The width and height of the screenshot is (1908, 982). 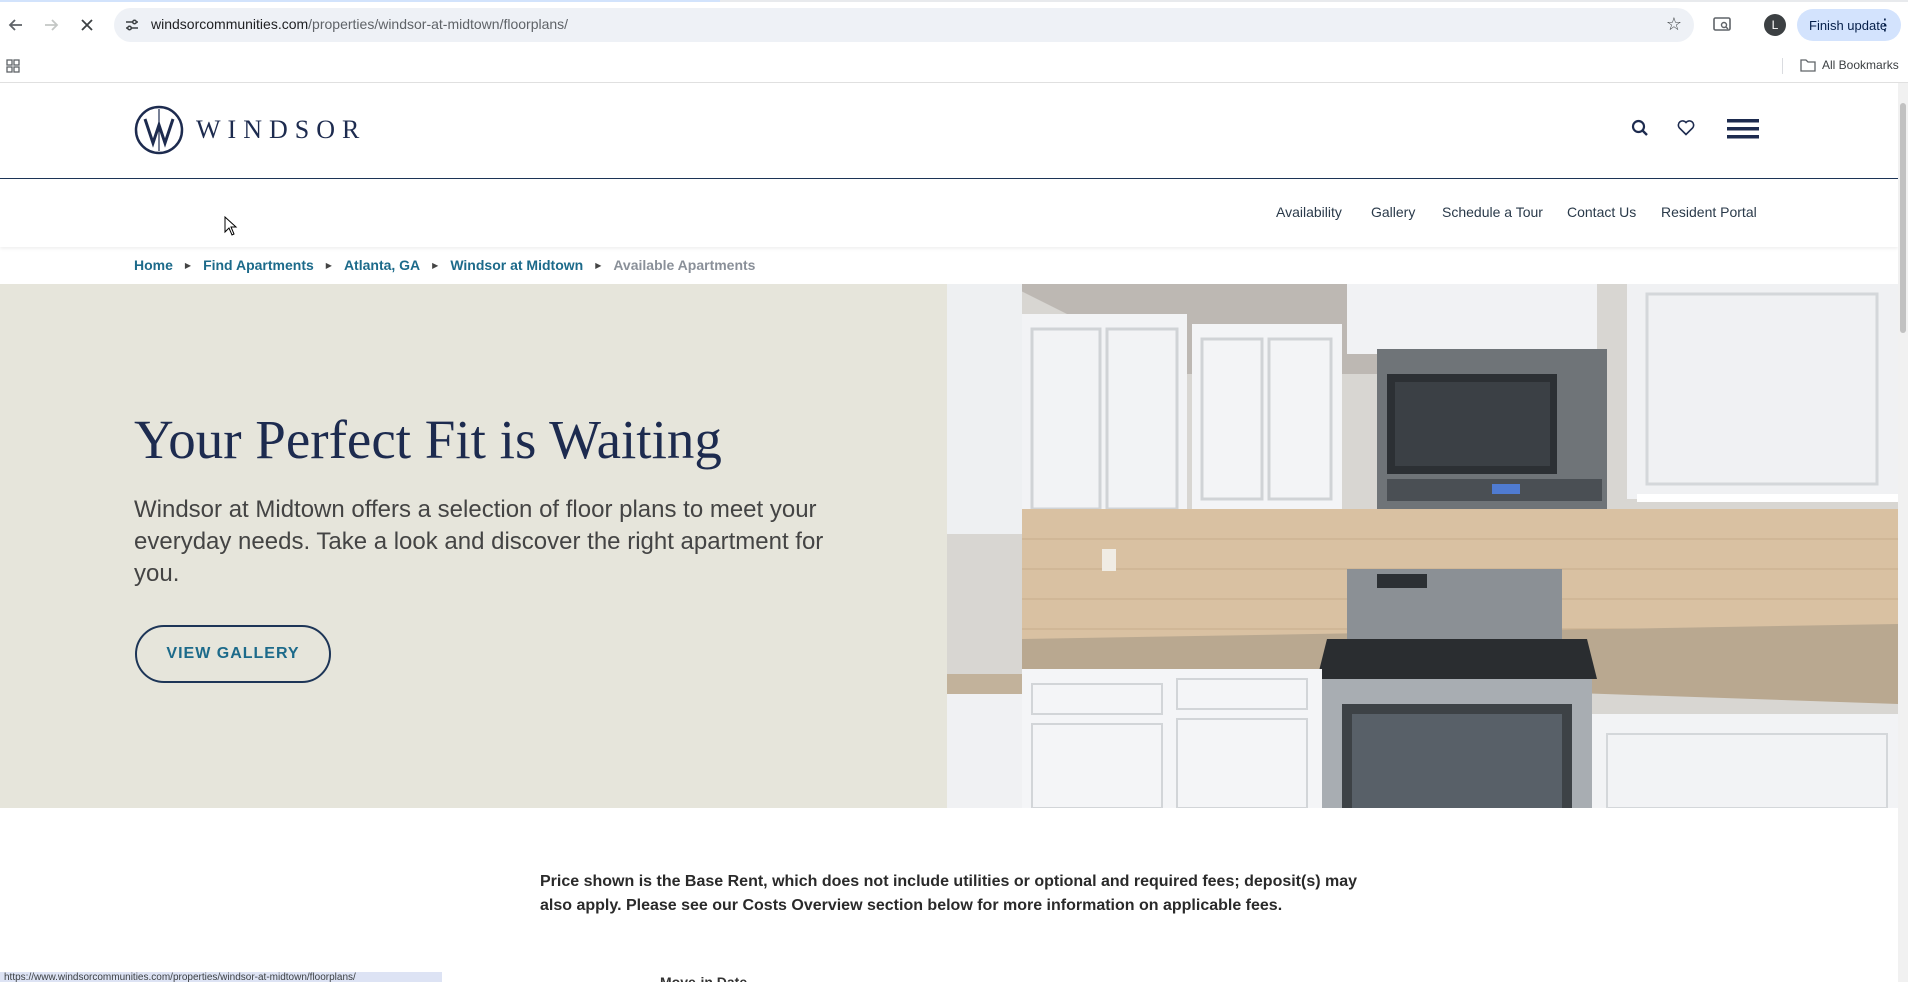 What do you see at coordinates (516, 265) in the screenshot?
I see `breadcrumb-windsor-midtown: Windsor at Midtown` at bounding box center [516, 265].